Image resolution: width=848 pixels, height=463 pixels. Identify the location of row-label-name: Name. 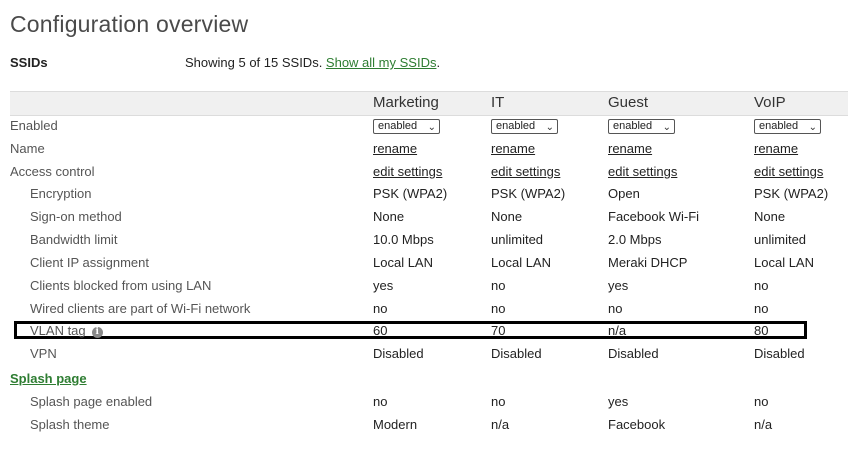
(27, 148).